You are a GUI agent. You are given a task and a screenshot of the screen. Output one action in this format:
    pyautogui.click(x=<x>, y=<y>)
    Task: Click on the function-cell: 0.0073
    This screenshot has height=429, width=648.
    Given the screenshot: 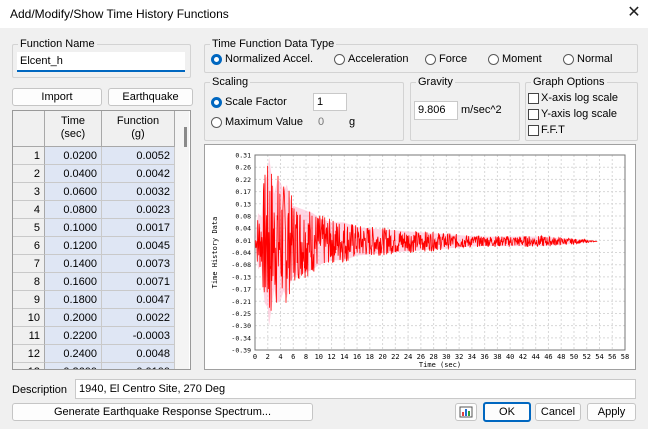 What is the action you would take?
    pyautogui.click(x=138, y=264)
    